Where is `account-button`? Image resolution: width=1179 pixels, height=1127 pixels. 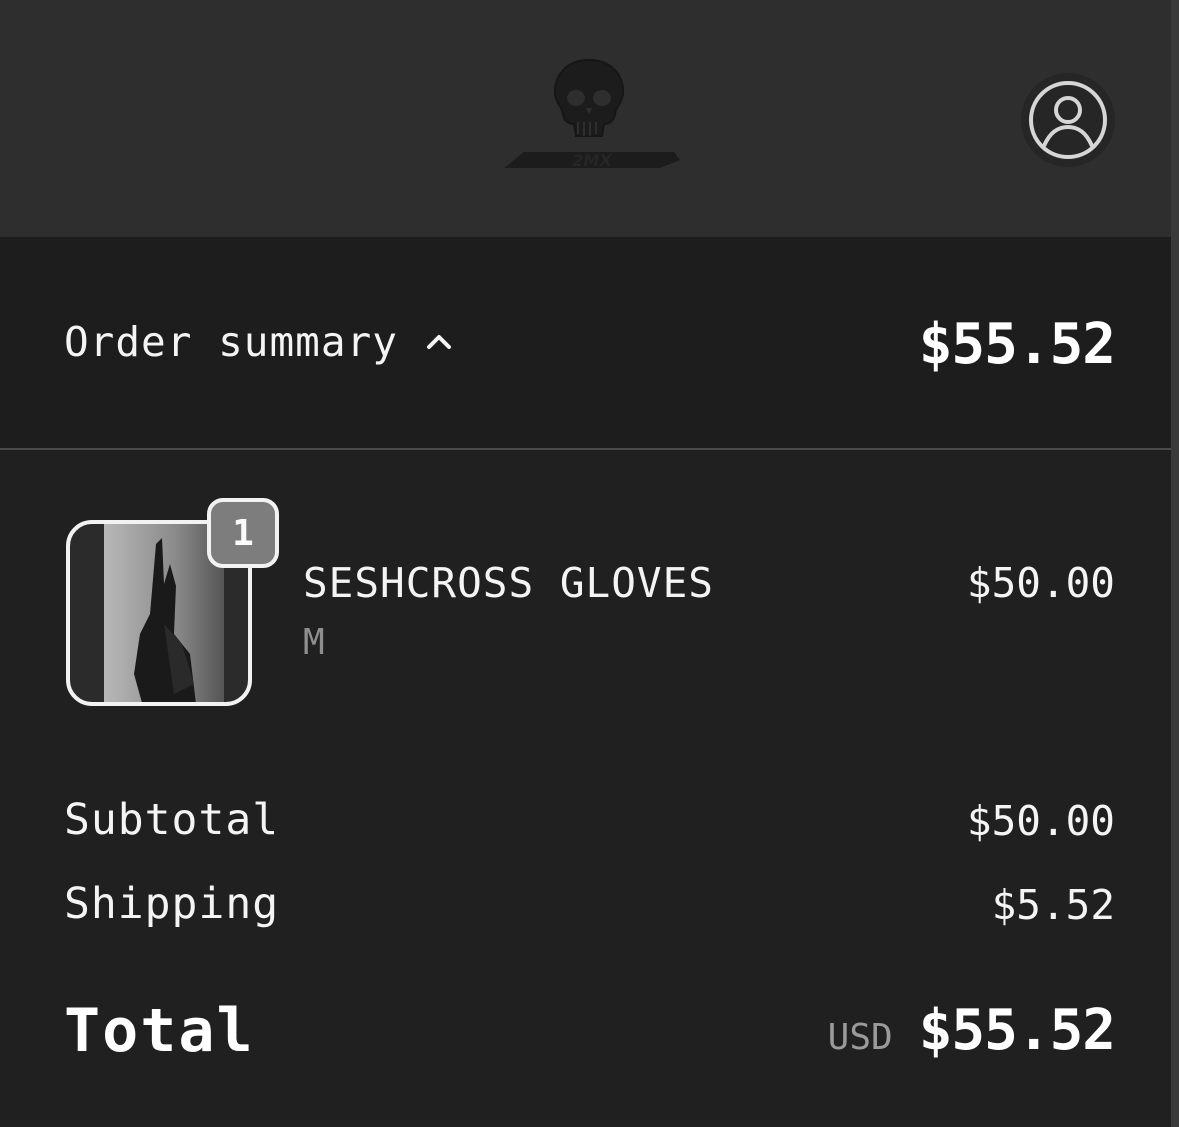 account-button is located at coordinates (1068, 120).